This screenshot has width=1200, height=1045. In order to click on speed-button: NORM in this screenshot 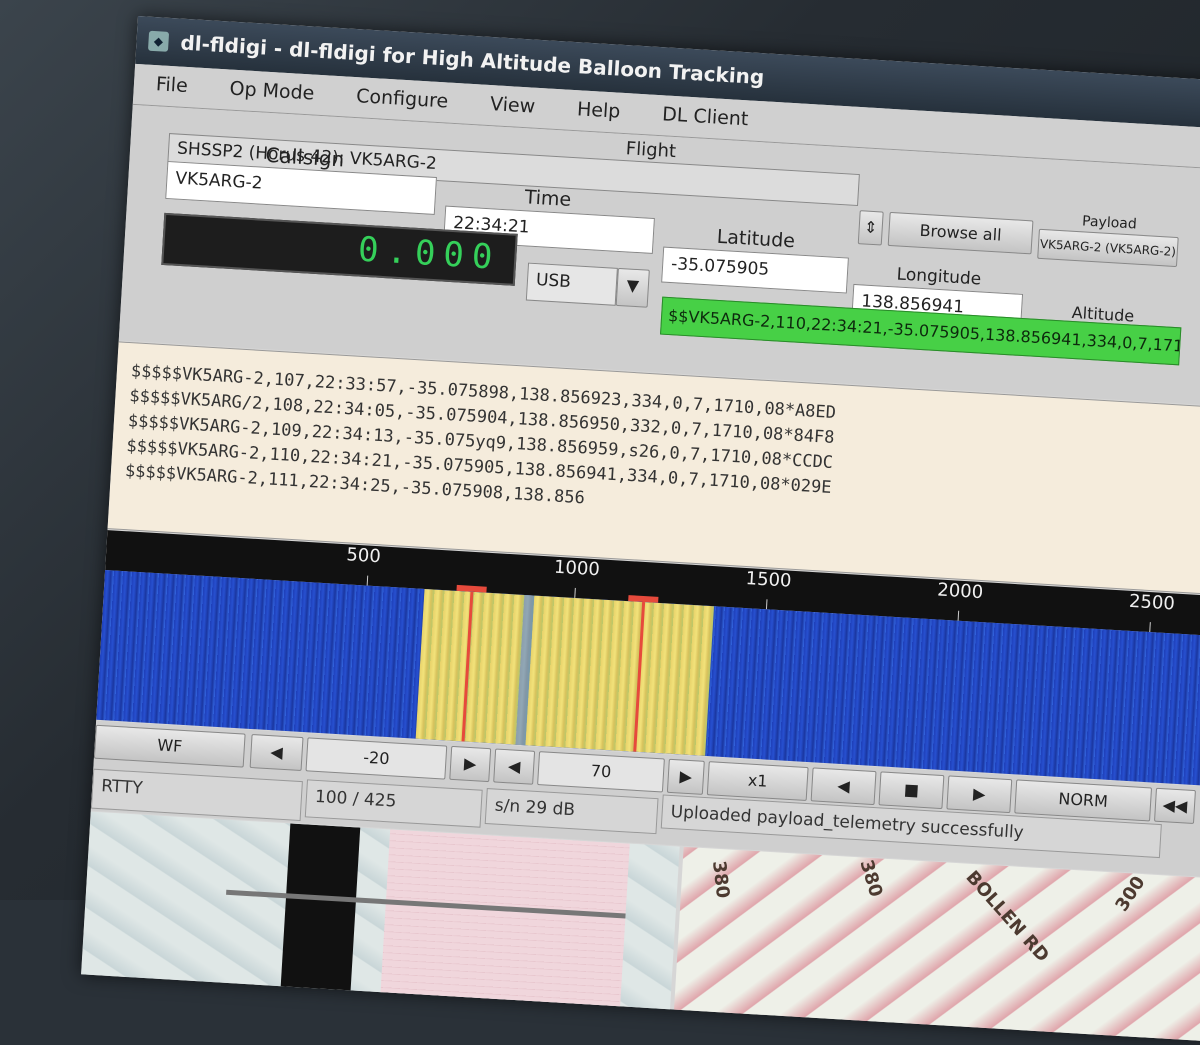, I will do `click(1083, 800)`.